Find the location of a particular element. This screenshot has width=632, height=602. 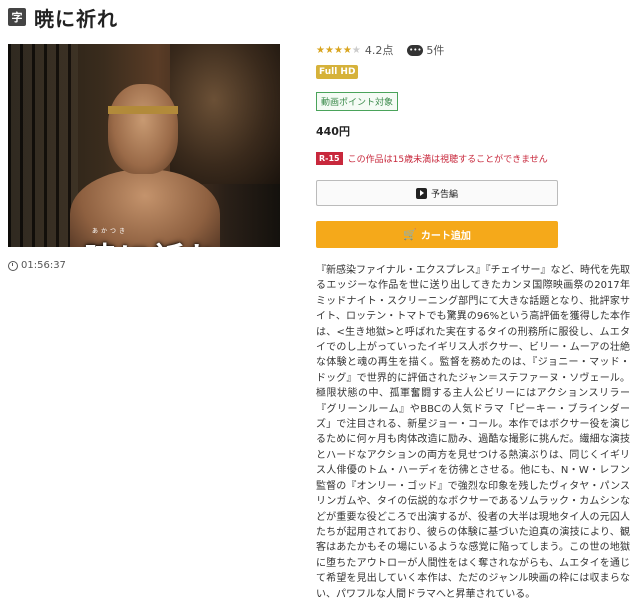

subtitle-badge: 字 is located at coordinates (17, 17).